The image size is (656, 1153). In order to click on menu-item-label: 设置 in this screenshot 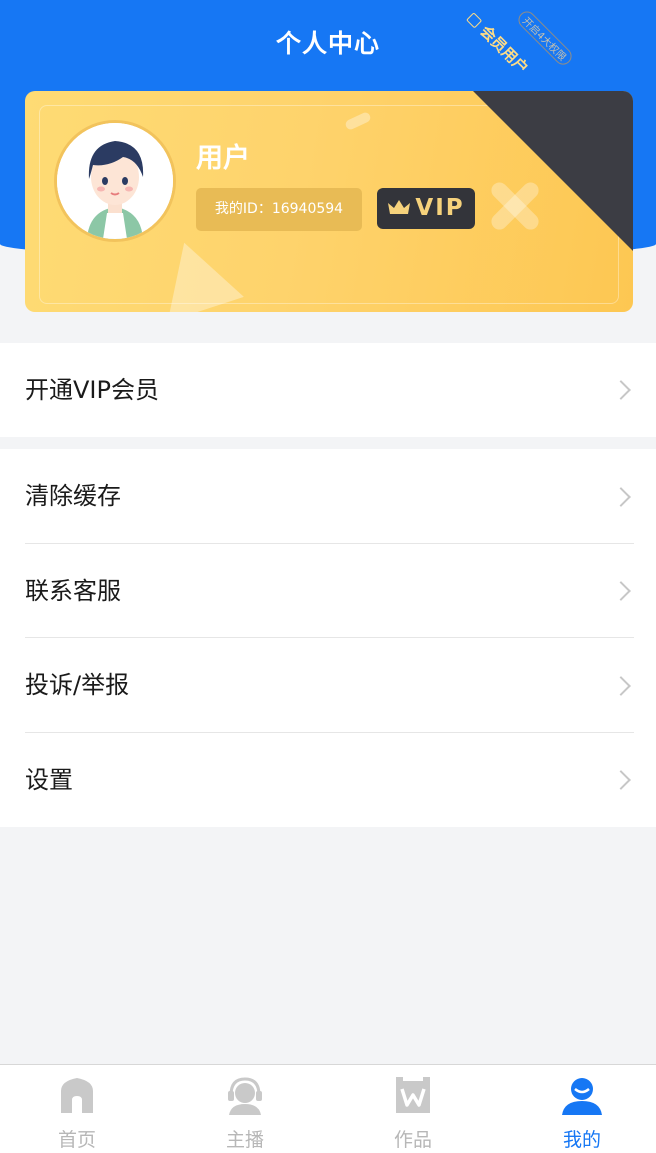, I will do `click(49, 780)`.